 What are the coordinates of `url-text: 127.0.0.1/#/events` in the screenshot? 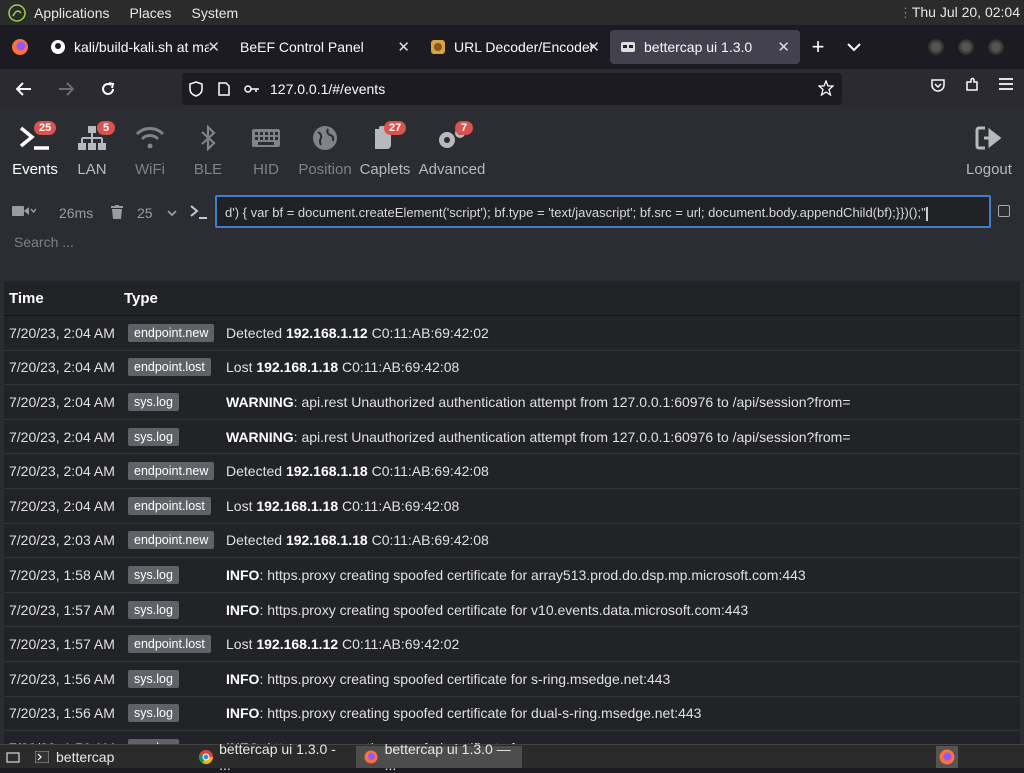 It's located at (327, 89).